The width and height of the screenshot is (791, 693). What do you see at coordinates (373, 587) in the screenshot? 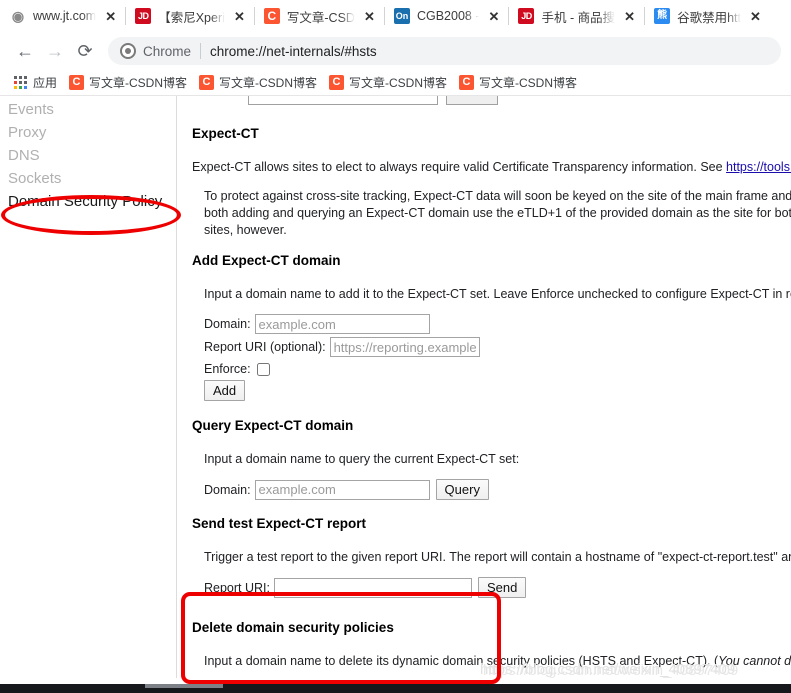
I see `send-report-uri-input` at bounding box center [373, 587].